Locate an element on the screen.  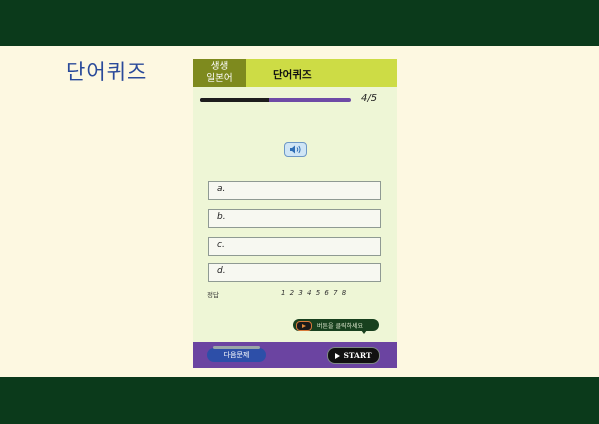
progress-bar is located at coordinates (275, 100).